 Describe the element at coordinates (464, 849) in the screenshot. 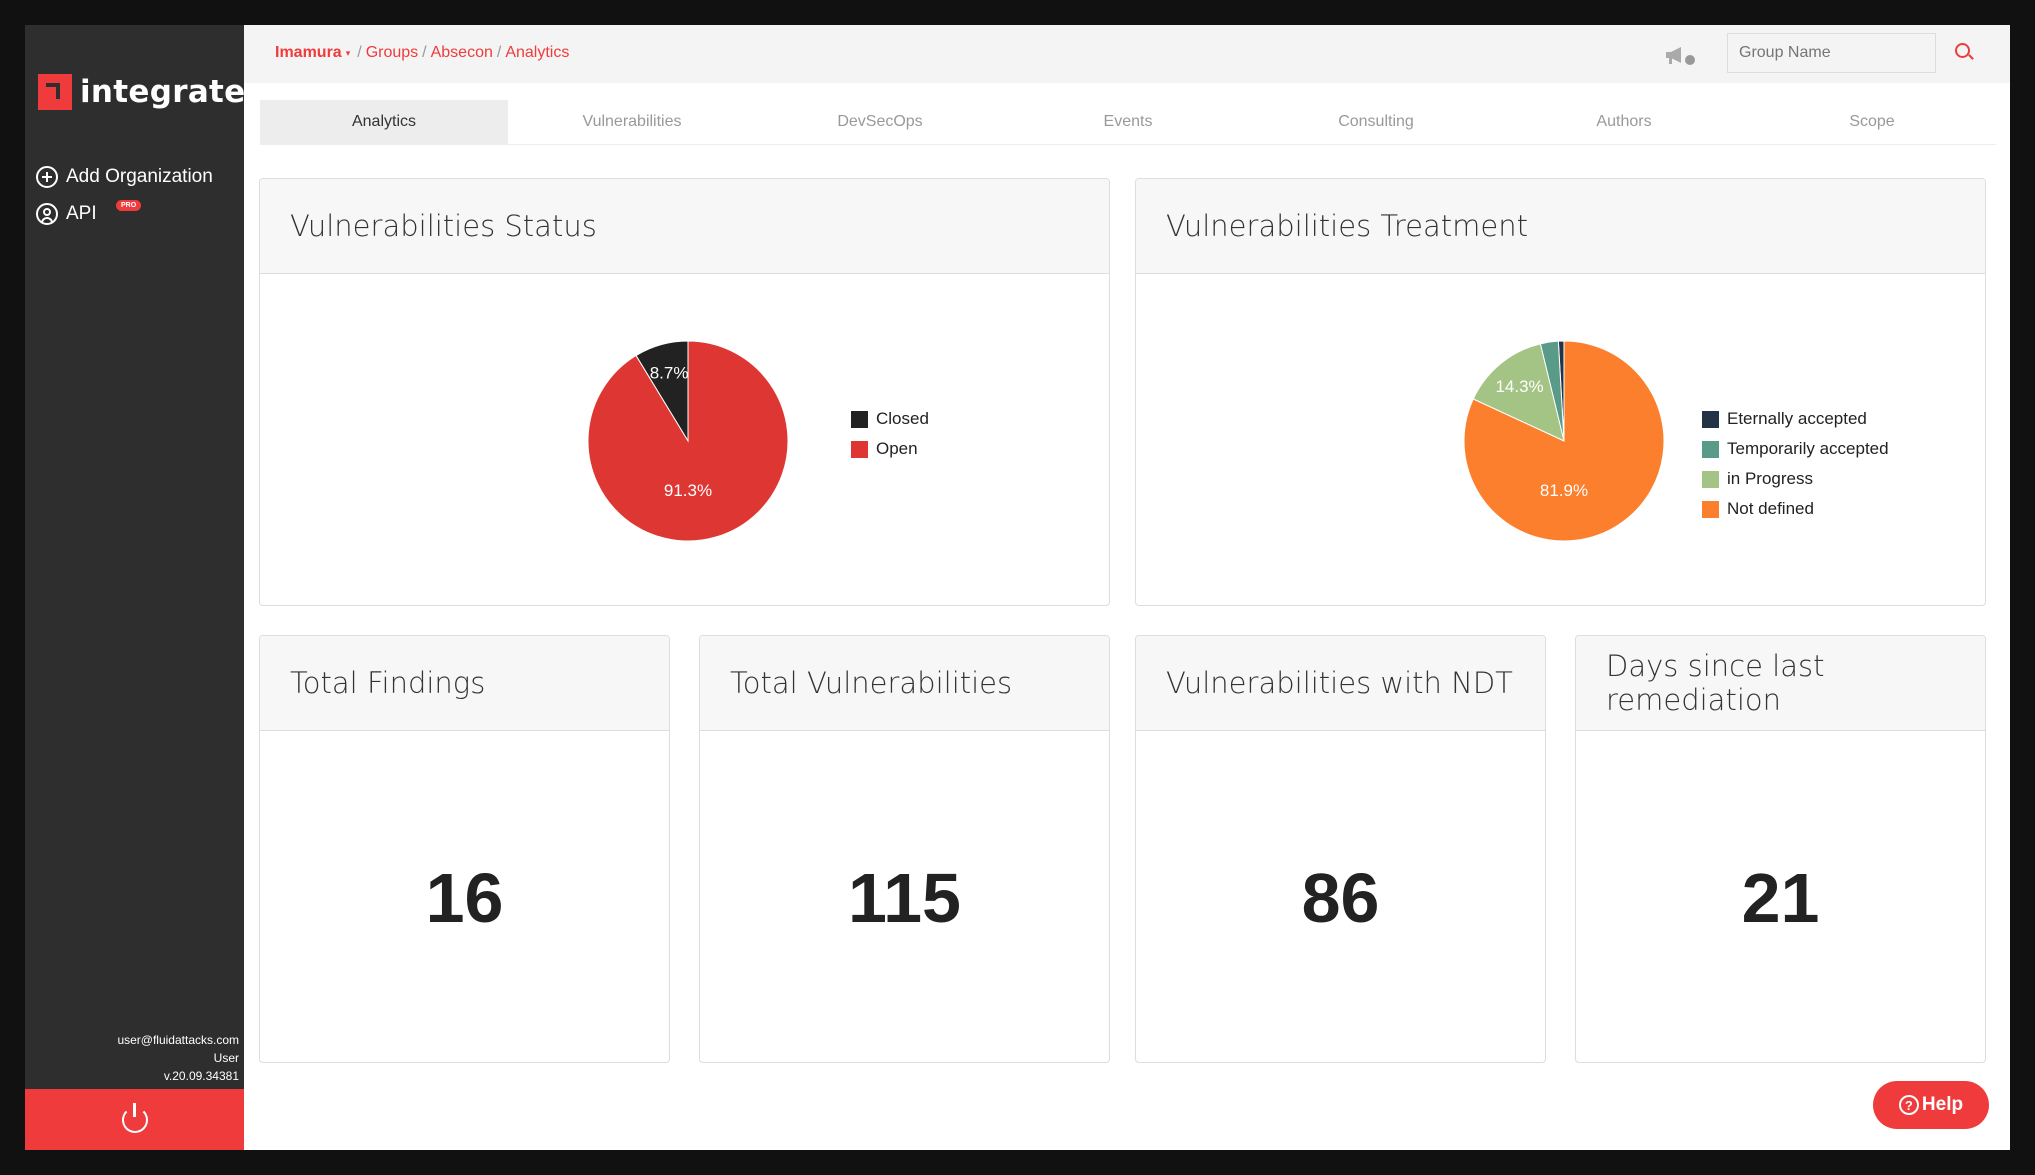

I see `total-findings-card: Total Findings 16` at that location.